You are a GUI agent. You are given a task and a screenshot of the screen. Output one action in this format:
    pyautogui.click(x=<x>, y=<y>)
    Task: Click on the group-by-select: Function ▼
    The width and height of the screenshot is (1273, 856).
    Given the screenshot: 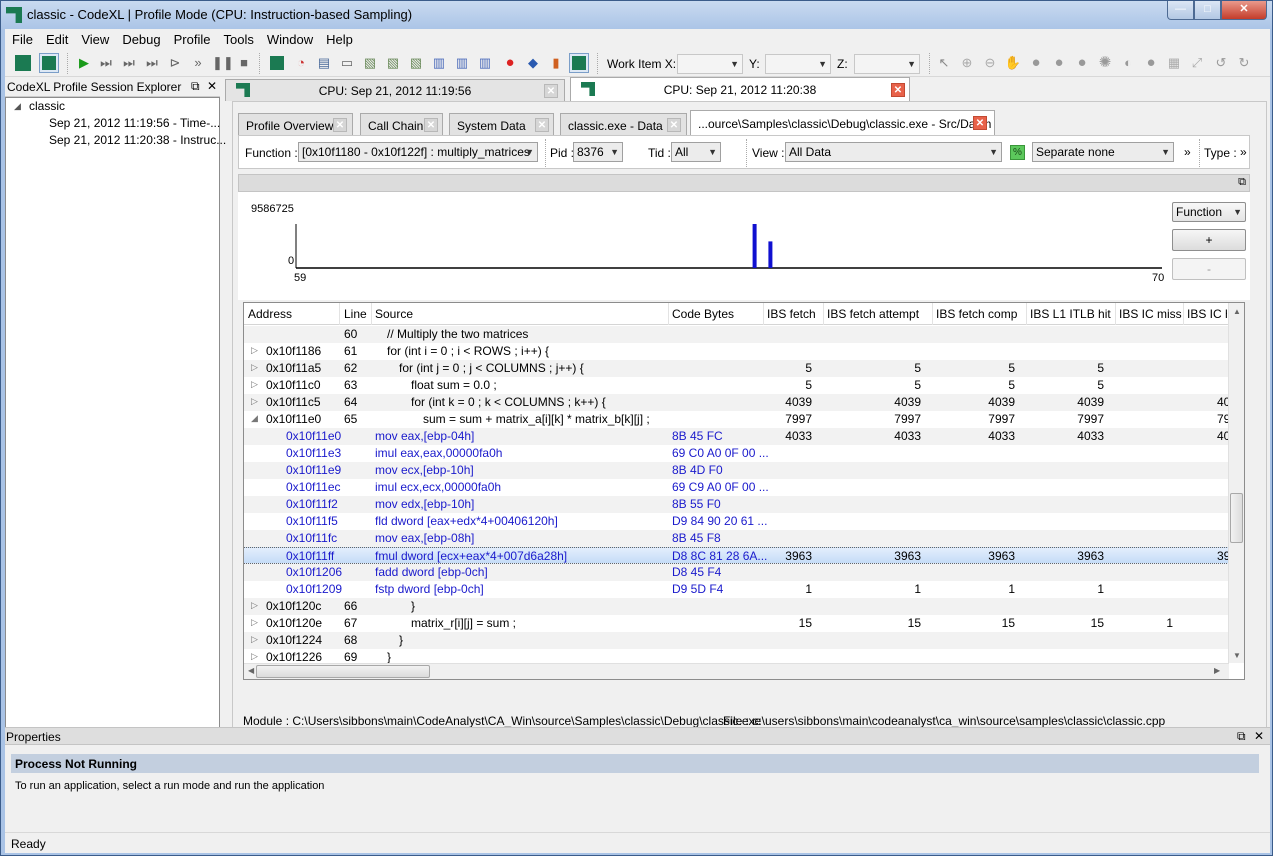 What is the action you would take?
    pyautogui.click(x=1209, y=212)
    